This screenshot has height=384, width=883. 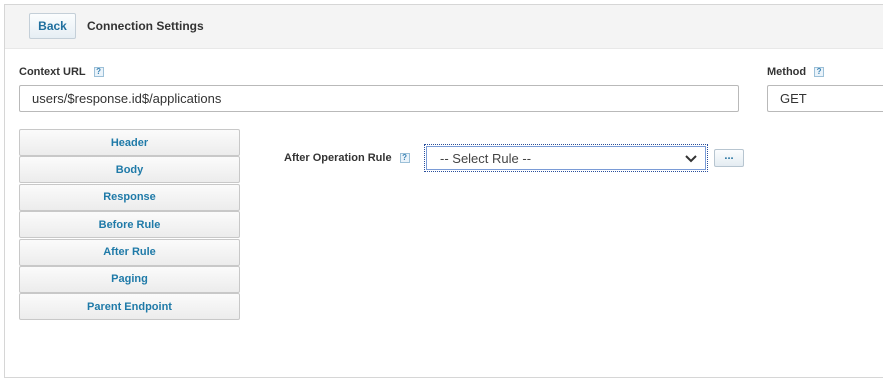 What do you see at coordinates (52, 26) in the screenshot?
I see `back-button: Back` at bounding box center [52, 26].